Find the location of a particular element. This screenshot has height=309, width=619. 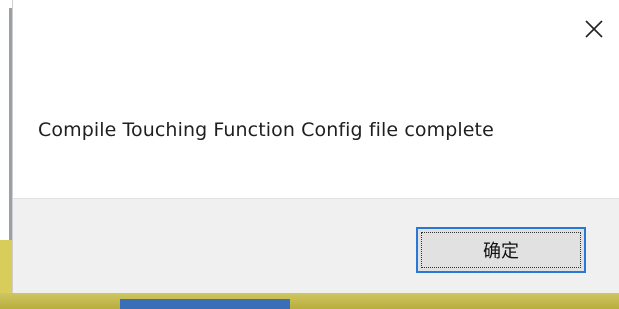

background-window-bottom is located at coordinates (309, 301).